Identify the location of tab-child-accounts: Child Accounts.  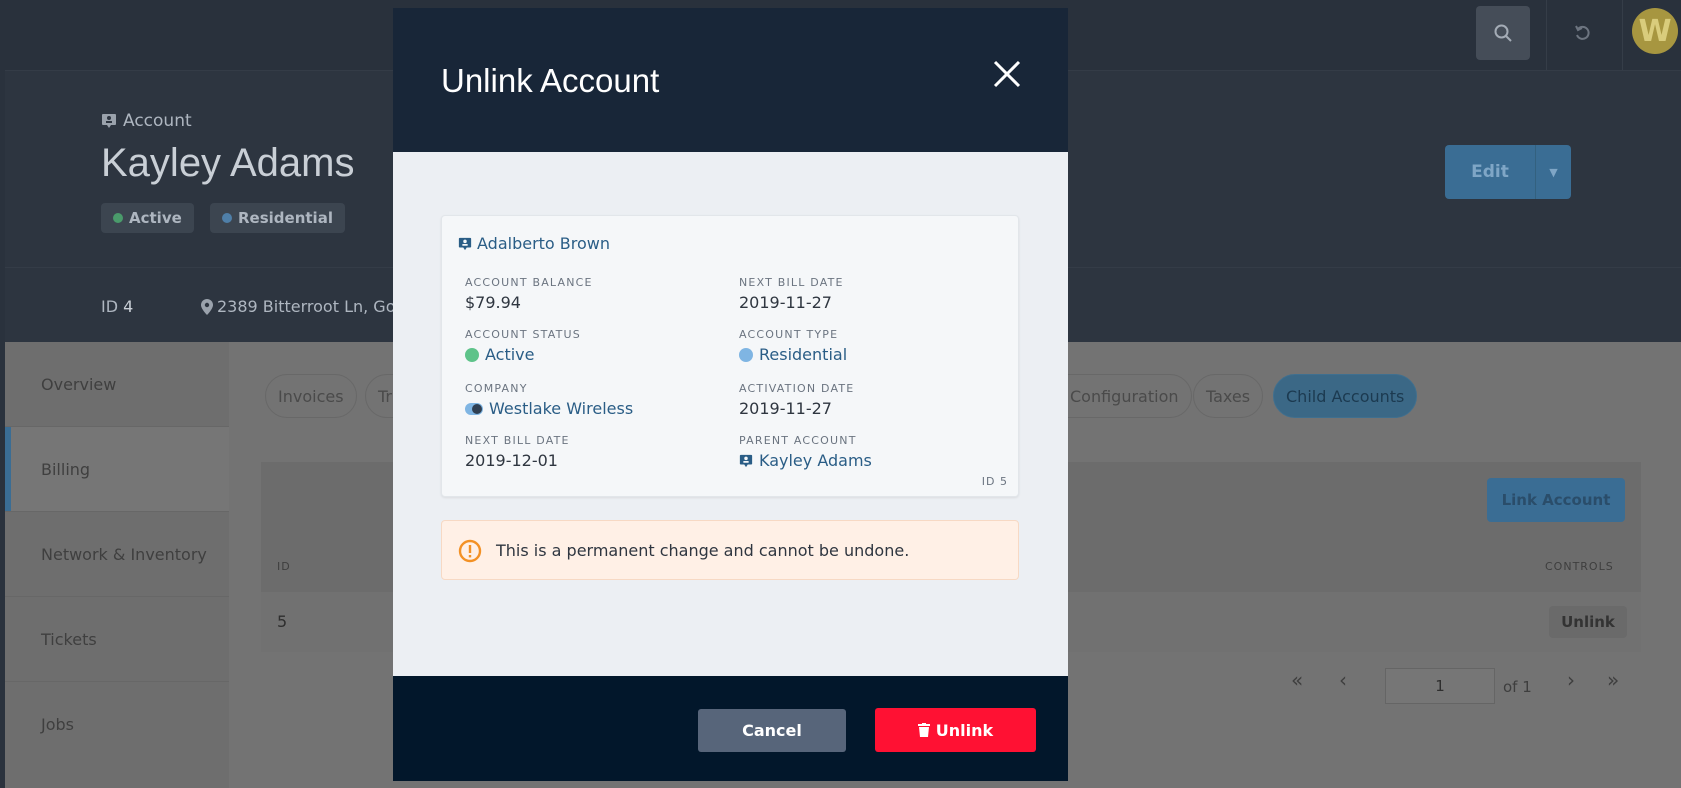
(1345, 396).